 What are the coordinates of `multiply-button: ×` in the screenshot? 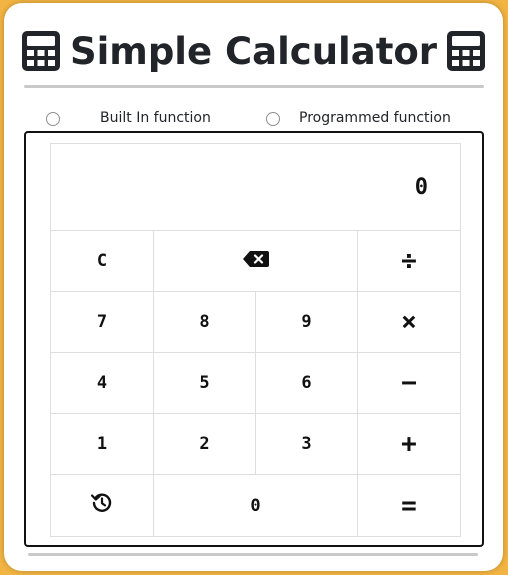 It's located at (409, 322).